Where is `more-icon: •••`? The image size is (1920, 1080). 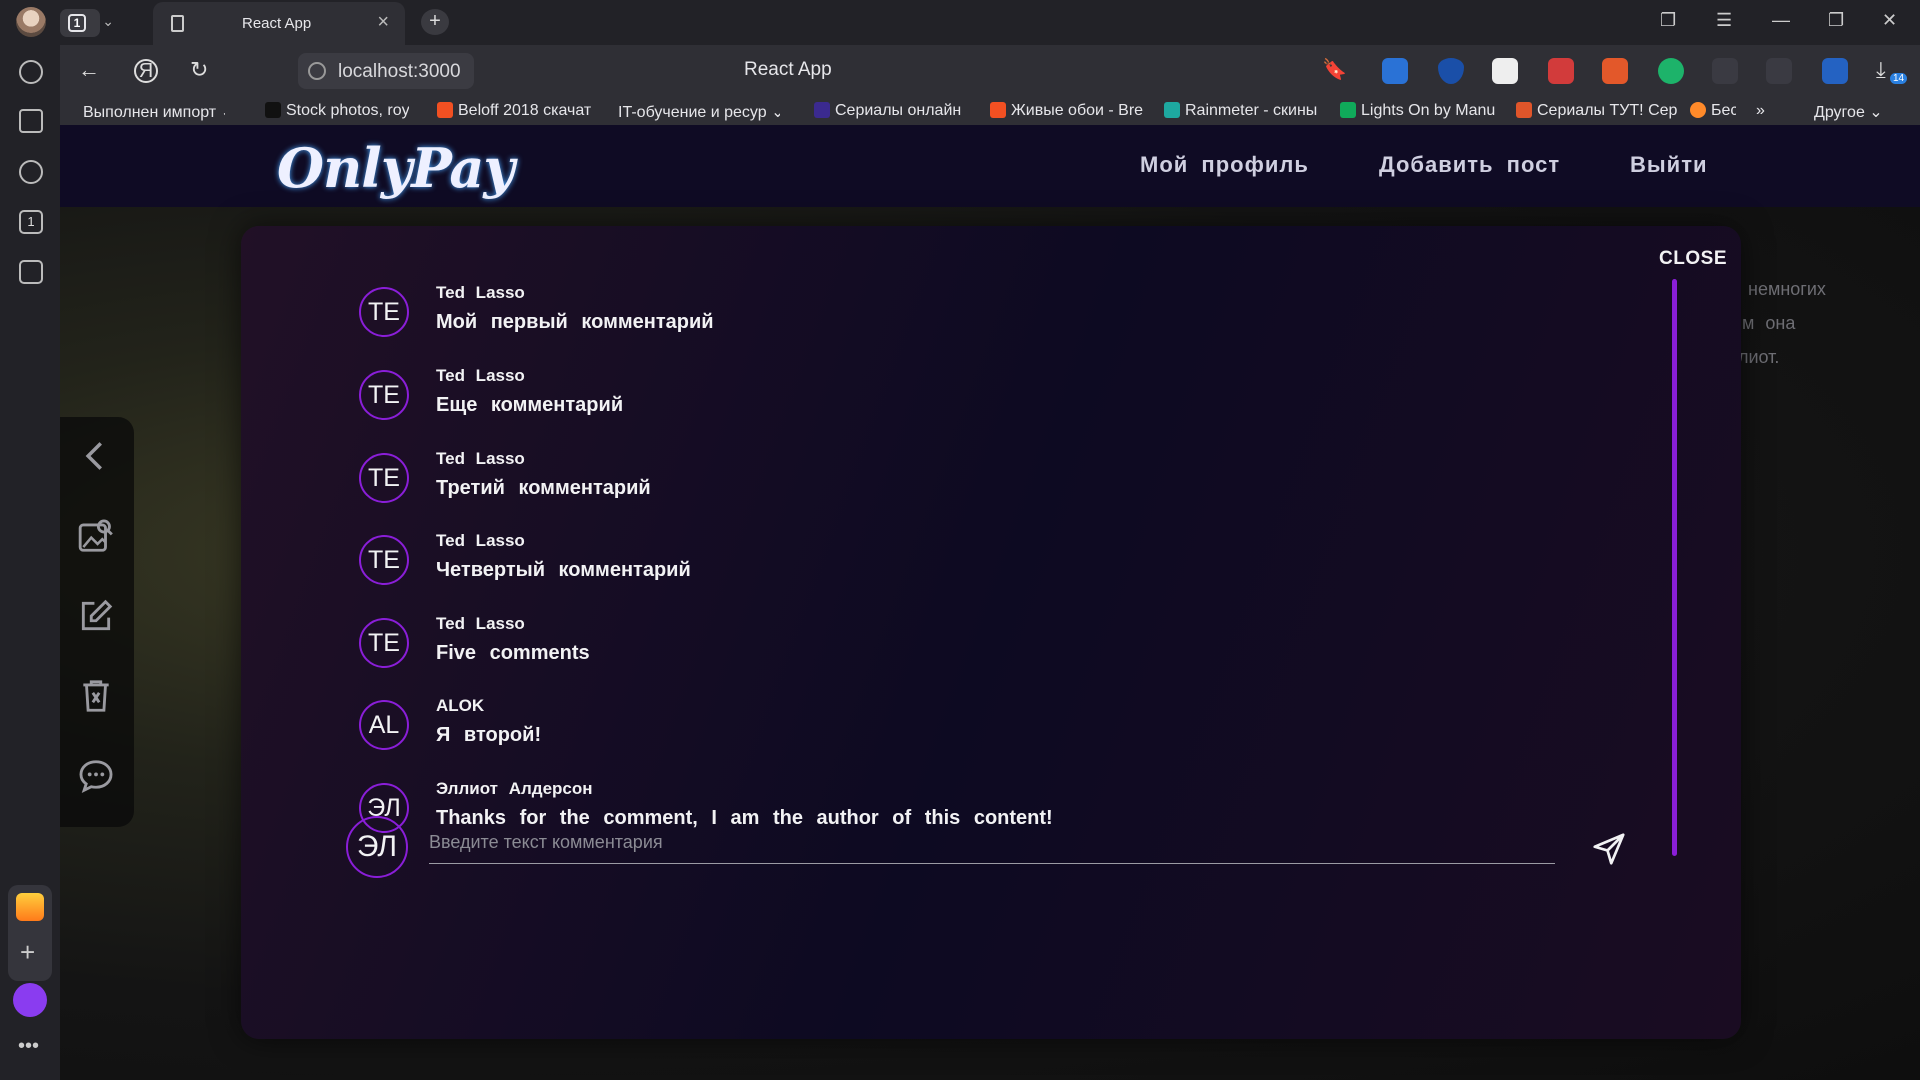 more-icon: ••• is located at coordinates (28, 1046).